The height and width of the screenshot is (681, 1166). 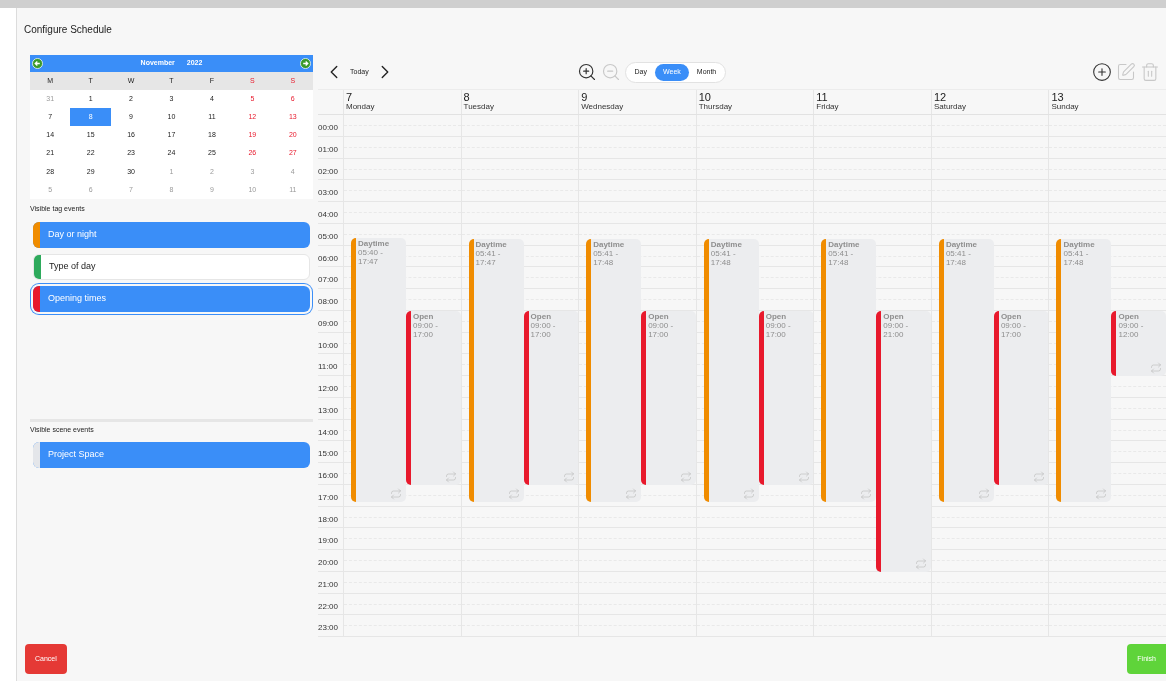 I want to click on hour-label: 04:00, so click(x=328, y=214).